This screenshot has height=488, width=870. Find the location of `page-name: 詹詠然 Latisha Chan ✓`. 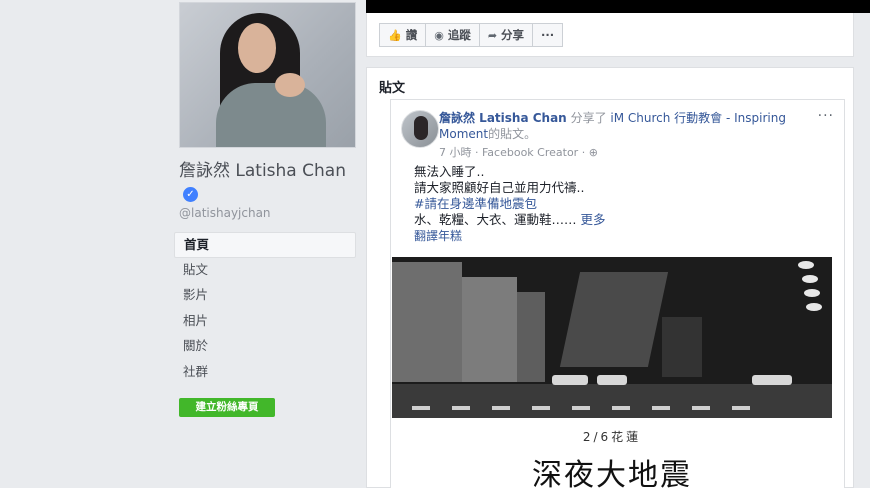

page-name: 詹詠然 Latisha Chan ✓ is located at coordinates (264, 182).